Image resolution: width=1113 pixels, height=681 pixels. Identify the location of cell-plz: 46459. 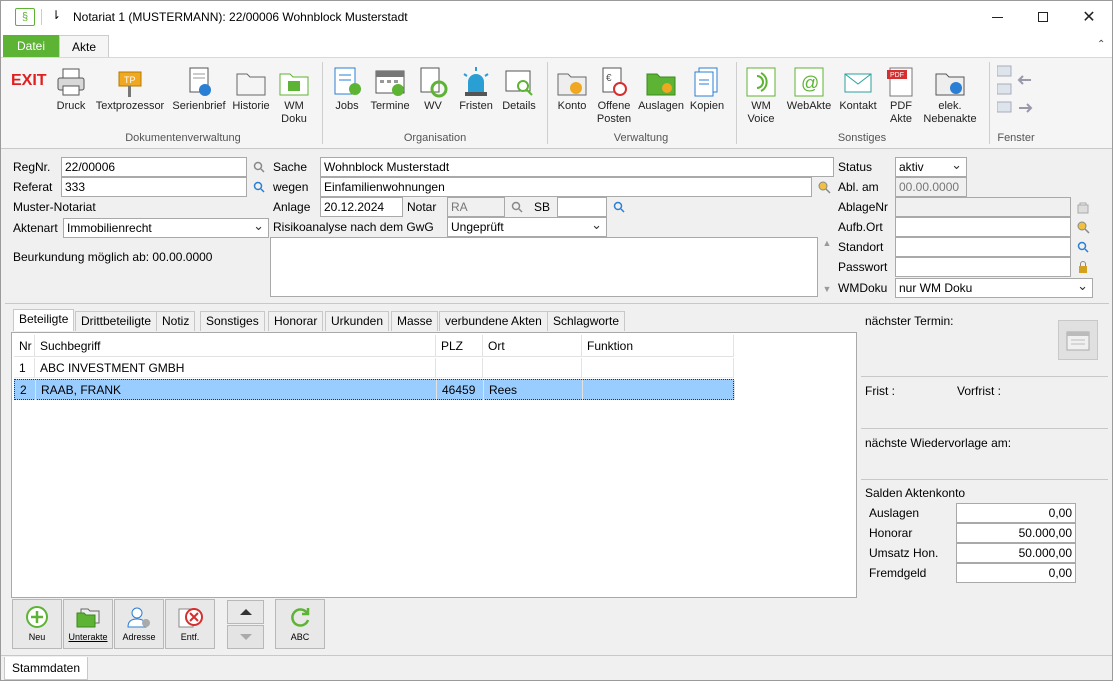
(460, 390).